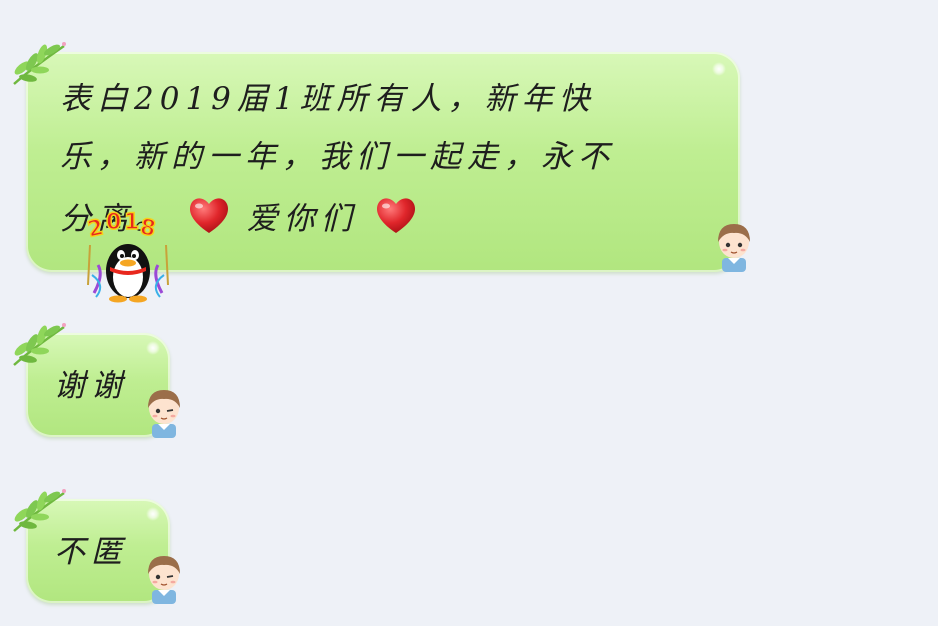  What do you see at coordinates (328, 99) in the screenshot?
I see `message-line: 表白2019届1班所有人，新年快` at bounding box center [328, 99].